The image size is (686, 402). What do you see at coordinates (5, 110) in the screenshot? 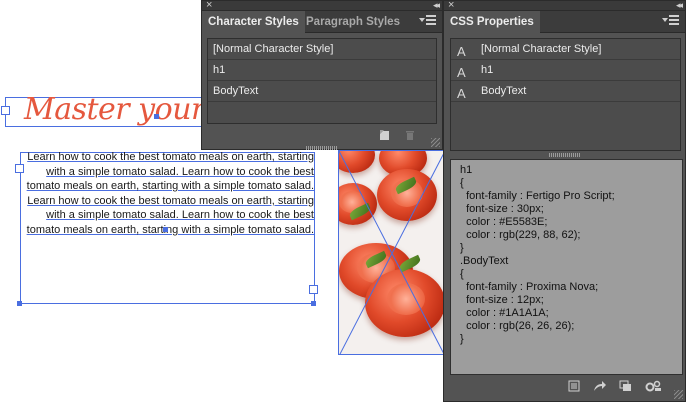
I see `heading-frame-handle` at bounding box center [5, 110].